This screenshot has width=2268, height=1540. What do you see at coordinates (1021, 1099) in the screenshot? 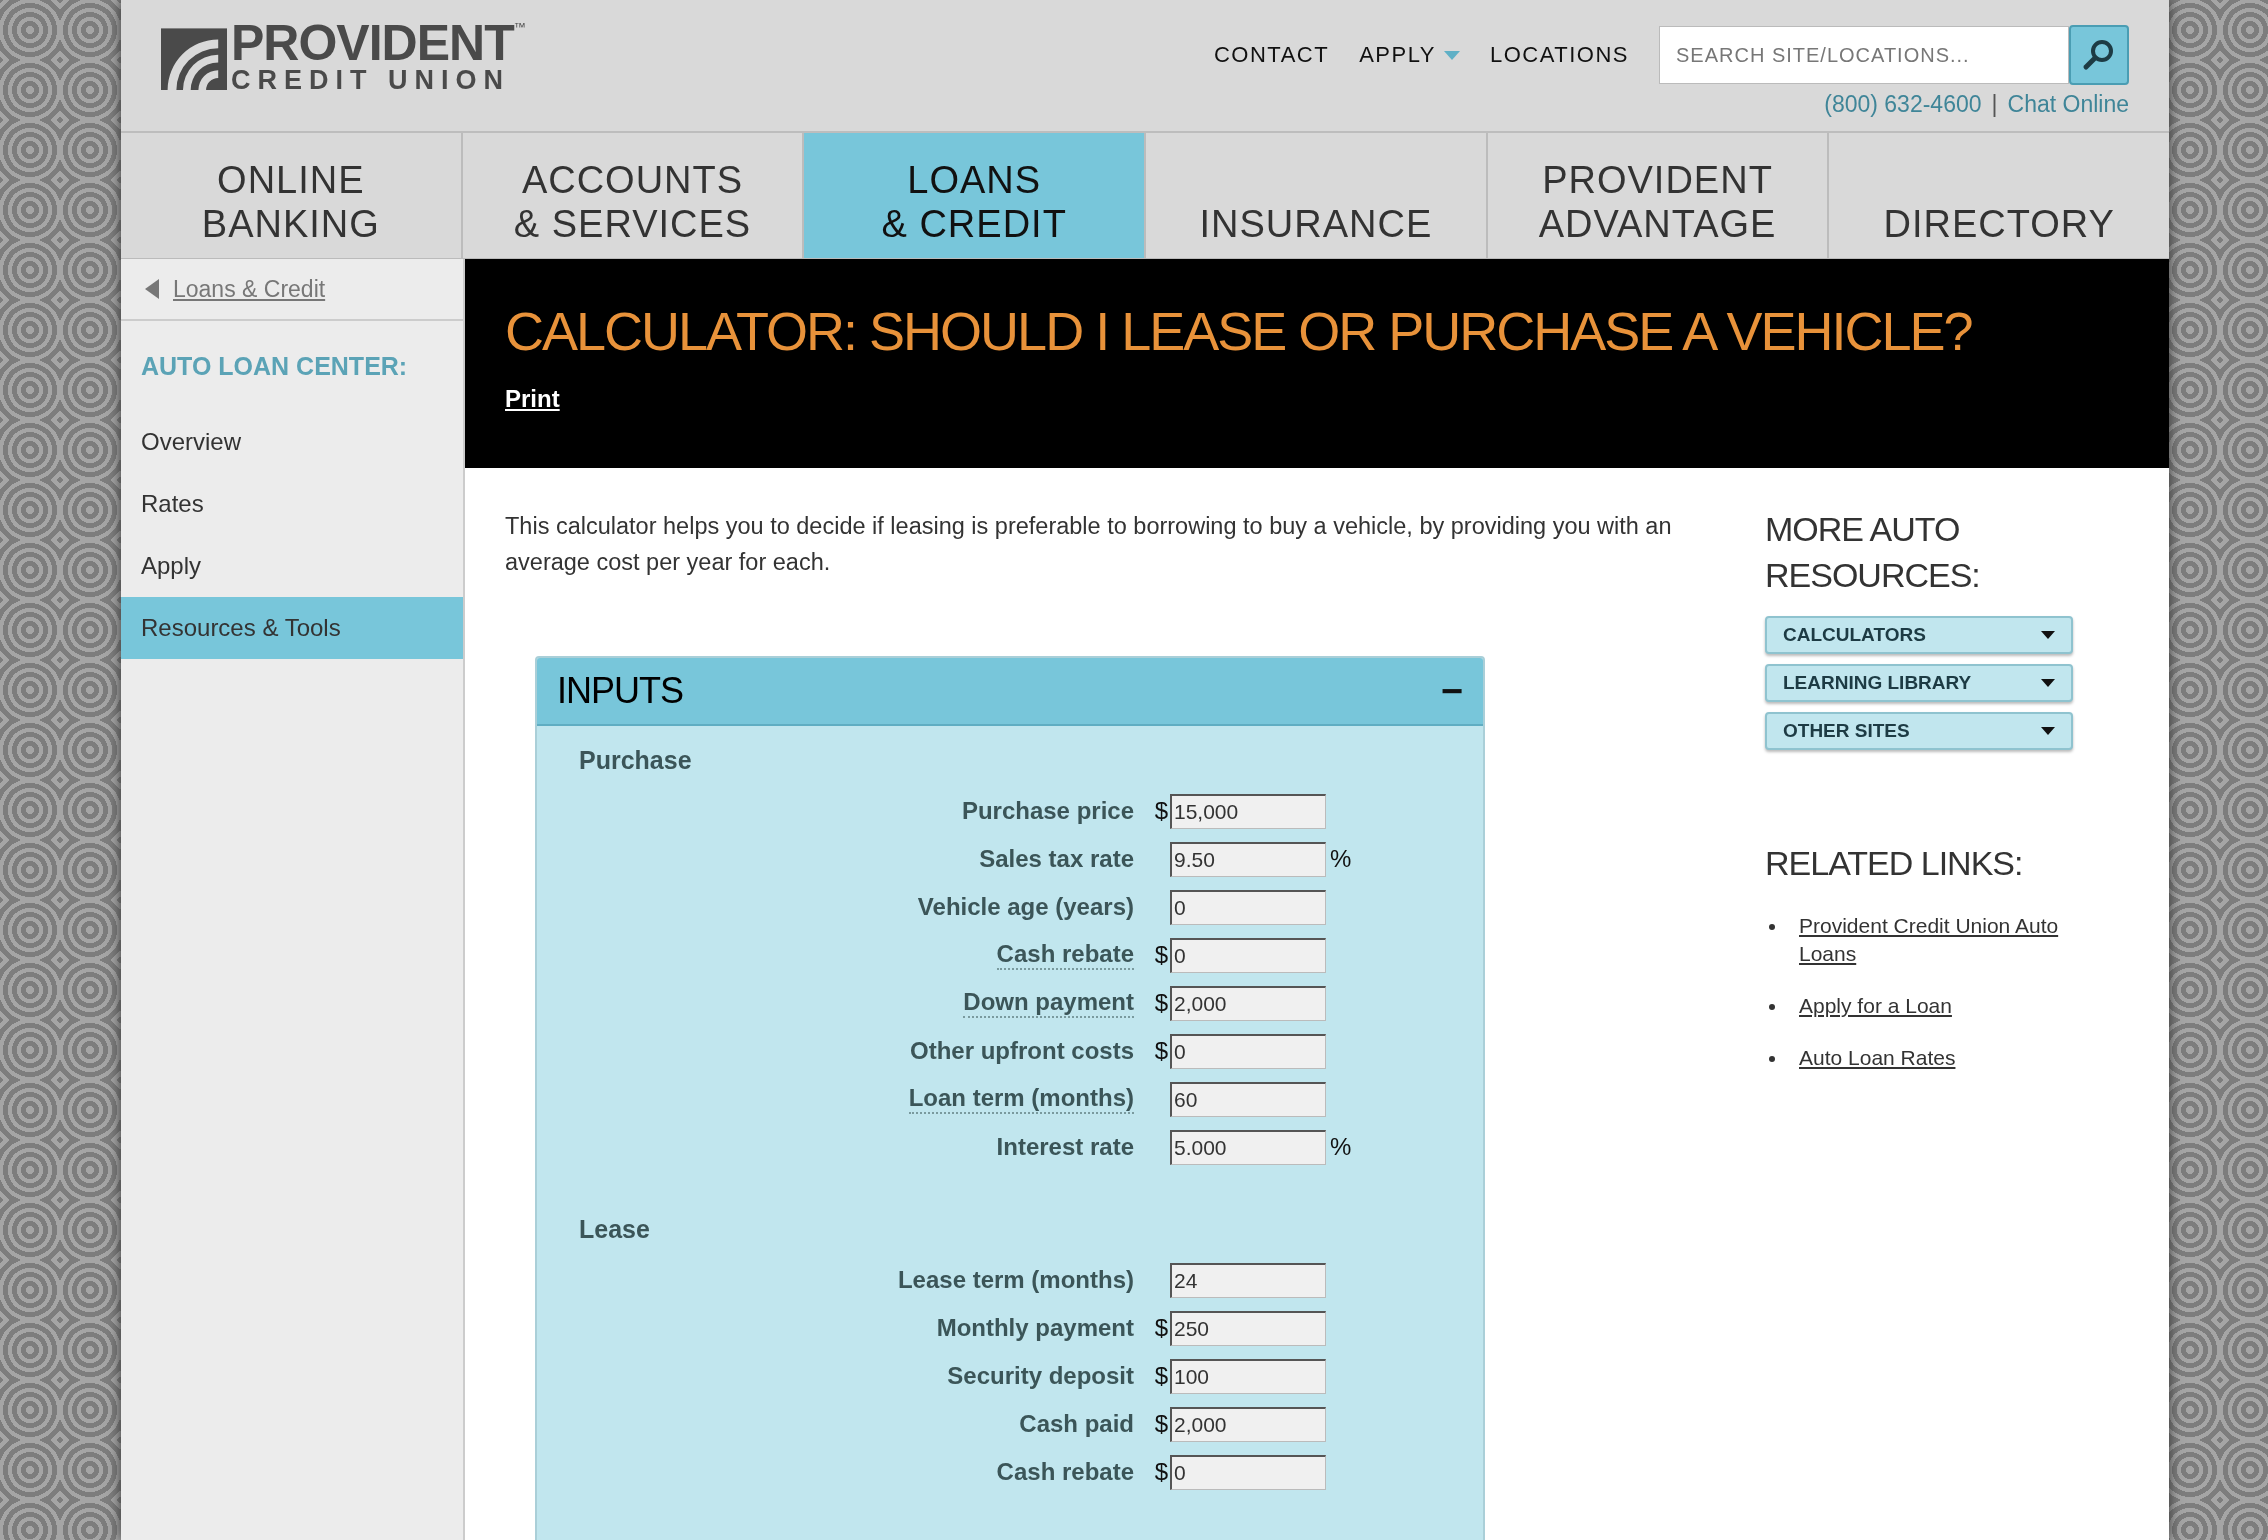
I see `field-label: Loan term (months)` at bounding box center [1021, 1099].